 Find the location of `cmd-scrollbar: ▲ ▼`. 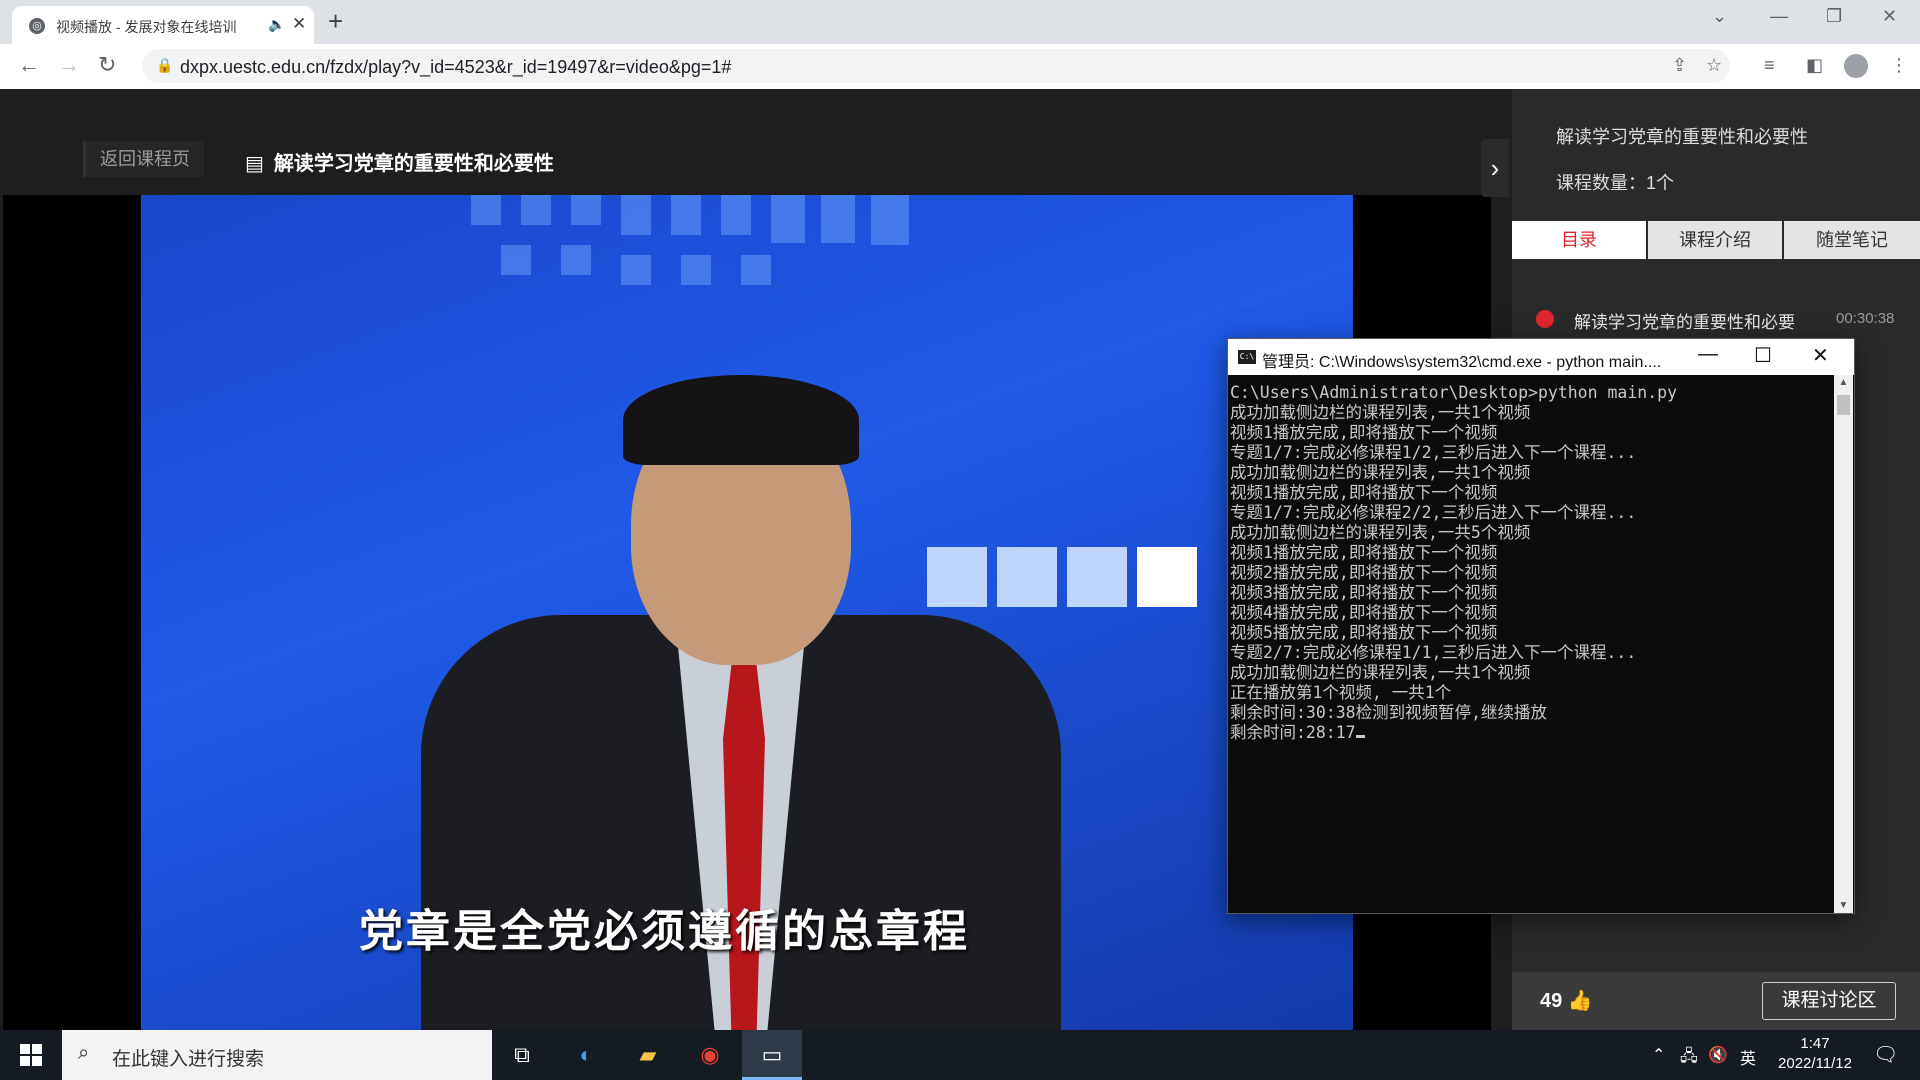

cmd-scrollbar: ▲ ▼ is located at coordinates (1843, 644).